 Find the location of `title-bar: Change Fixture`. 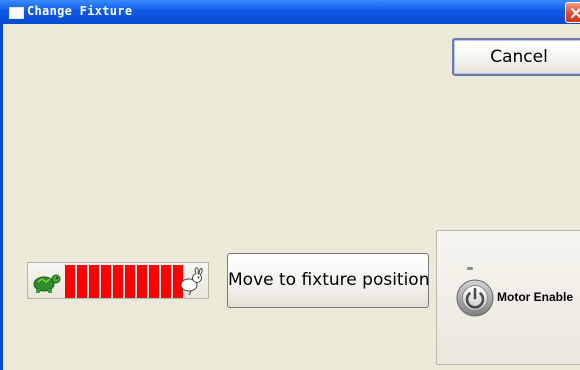

title-bar: Change Fixture is located at coordinates (290, 12).